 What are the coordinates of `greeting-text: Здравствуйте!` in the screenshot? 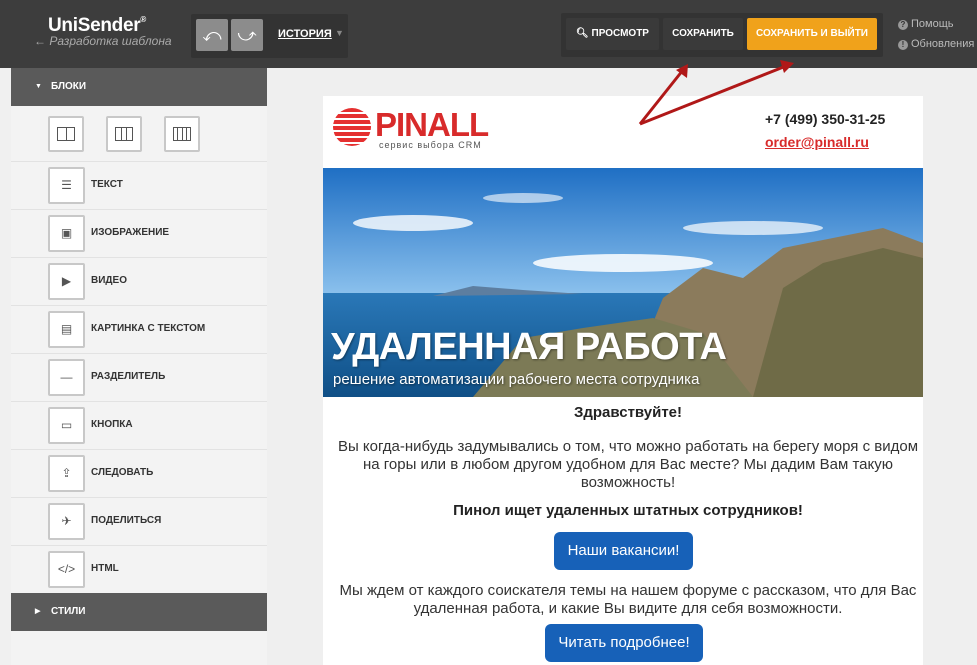 It's located at (628, 412).